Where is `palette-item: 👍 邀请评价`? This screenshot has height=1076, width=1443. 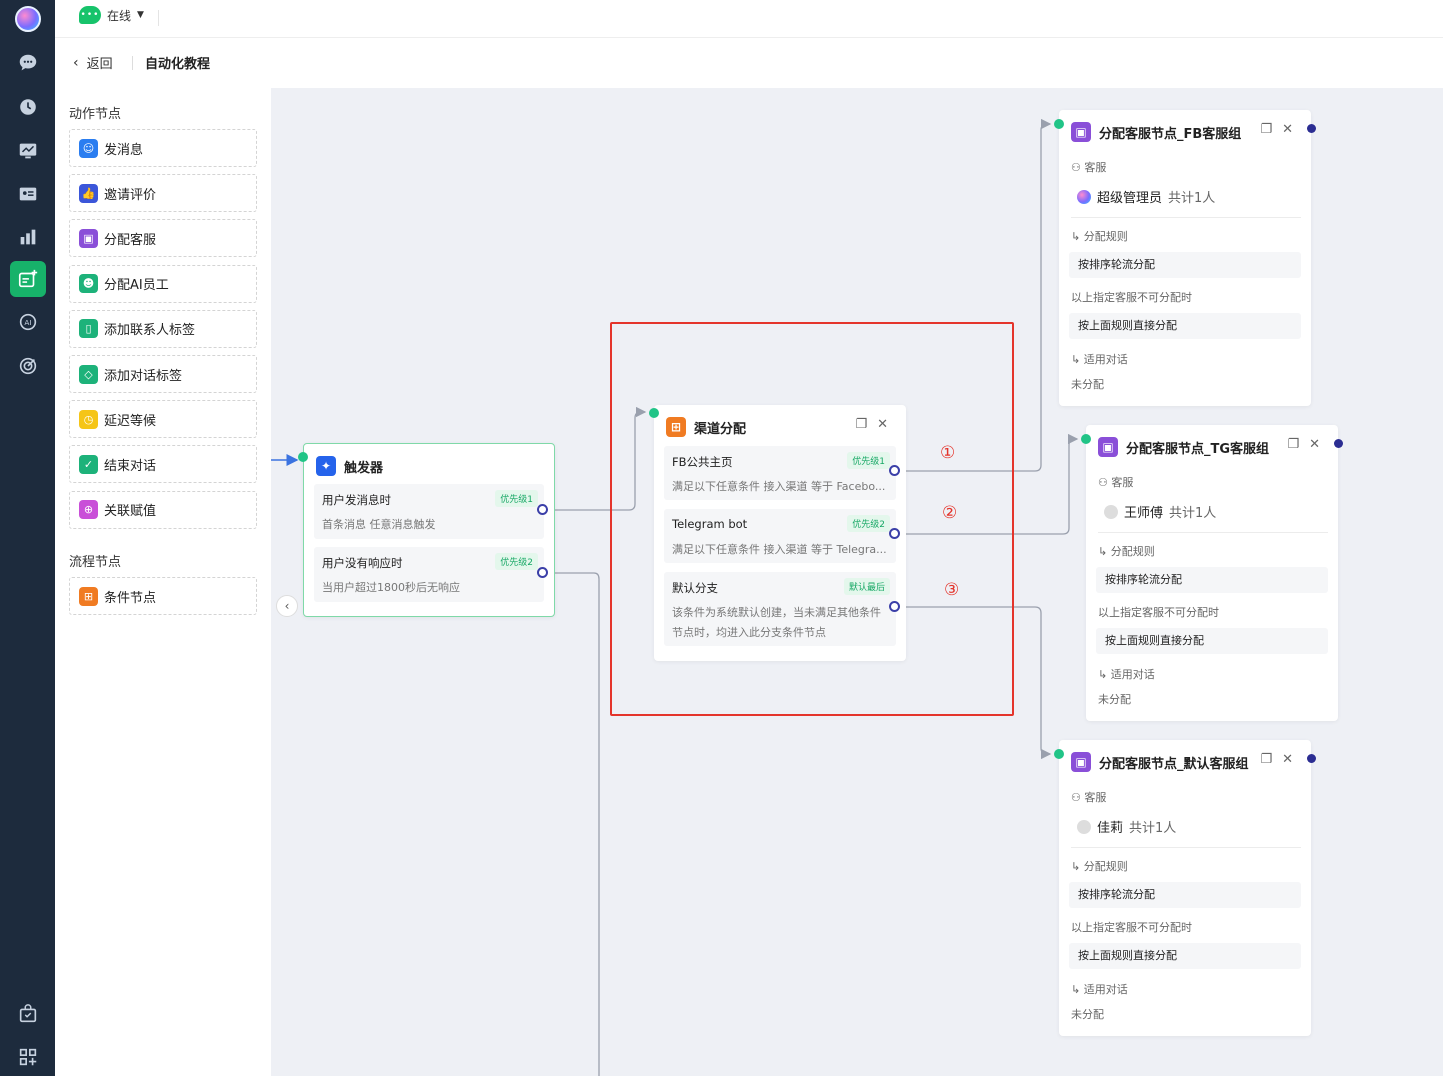 palette-item: 👍 邀请评价 is located at coordinates (163, 193).